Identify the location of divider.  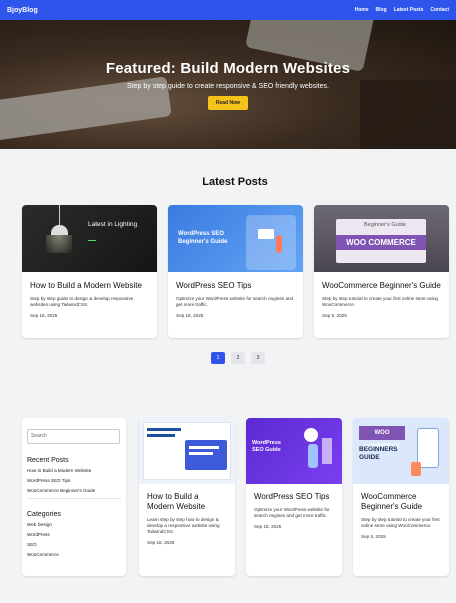
(74, 498).